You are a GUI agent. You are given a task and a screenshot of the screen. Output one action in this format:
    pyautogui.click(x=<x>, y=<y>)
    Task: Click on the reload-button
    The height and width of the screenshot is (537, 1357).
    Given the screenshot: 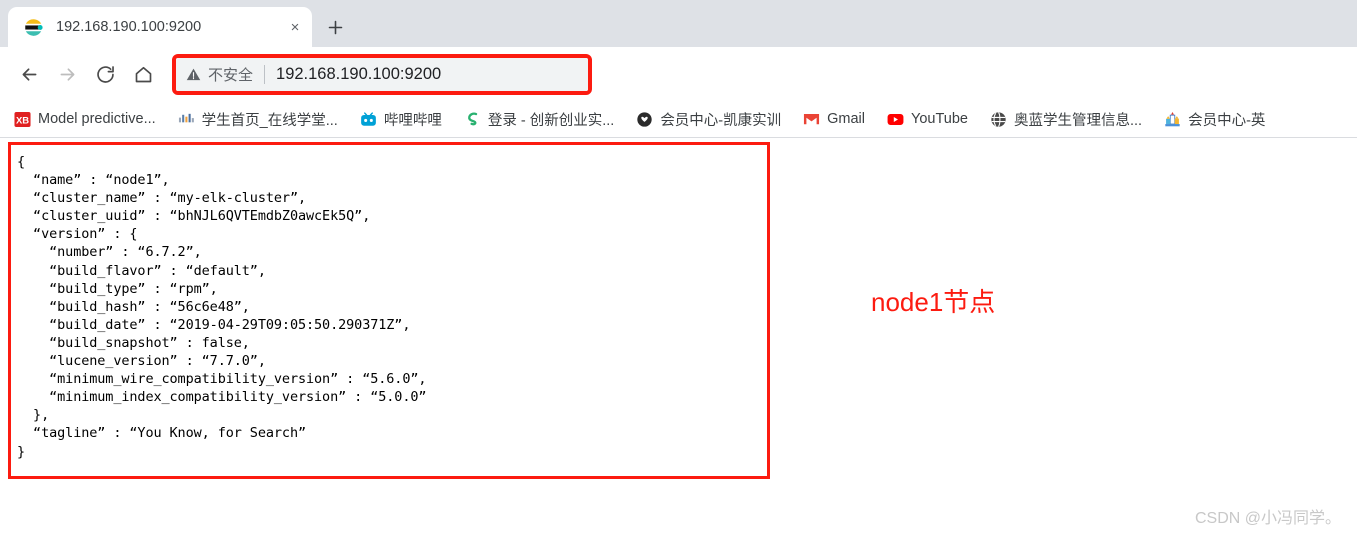 What is the action you would take?
    pyautogui.click(x=105, y=74)
    